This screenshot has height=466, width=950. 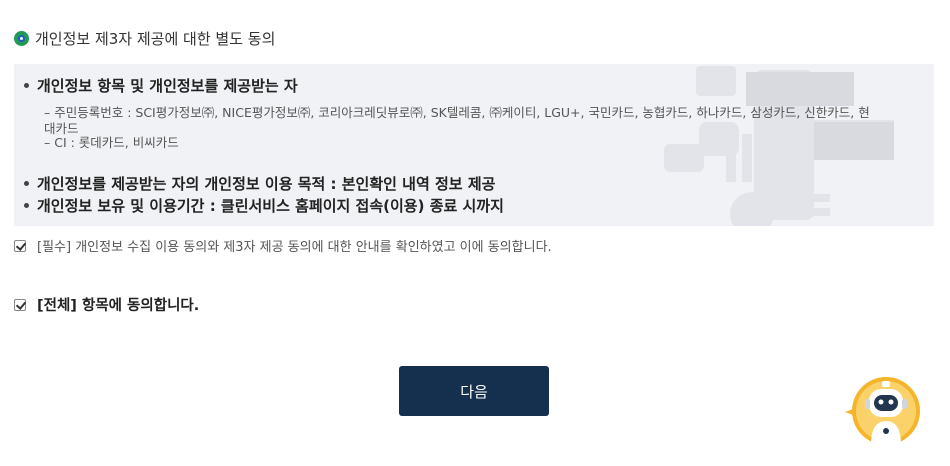 I want to click on recipient-heading: 개인정보 항목 및 개인정보를 제공받는 자, so click(x=161, y=85).